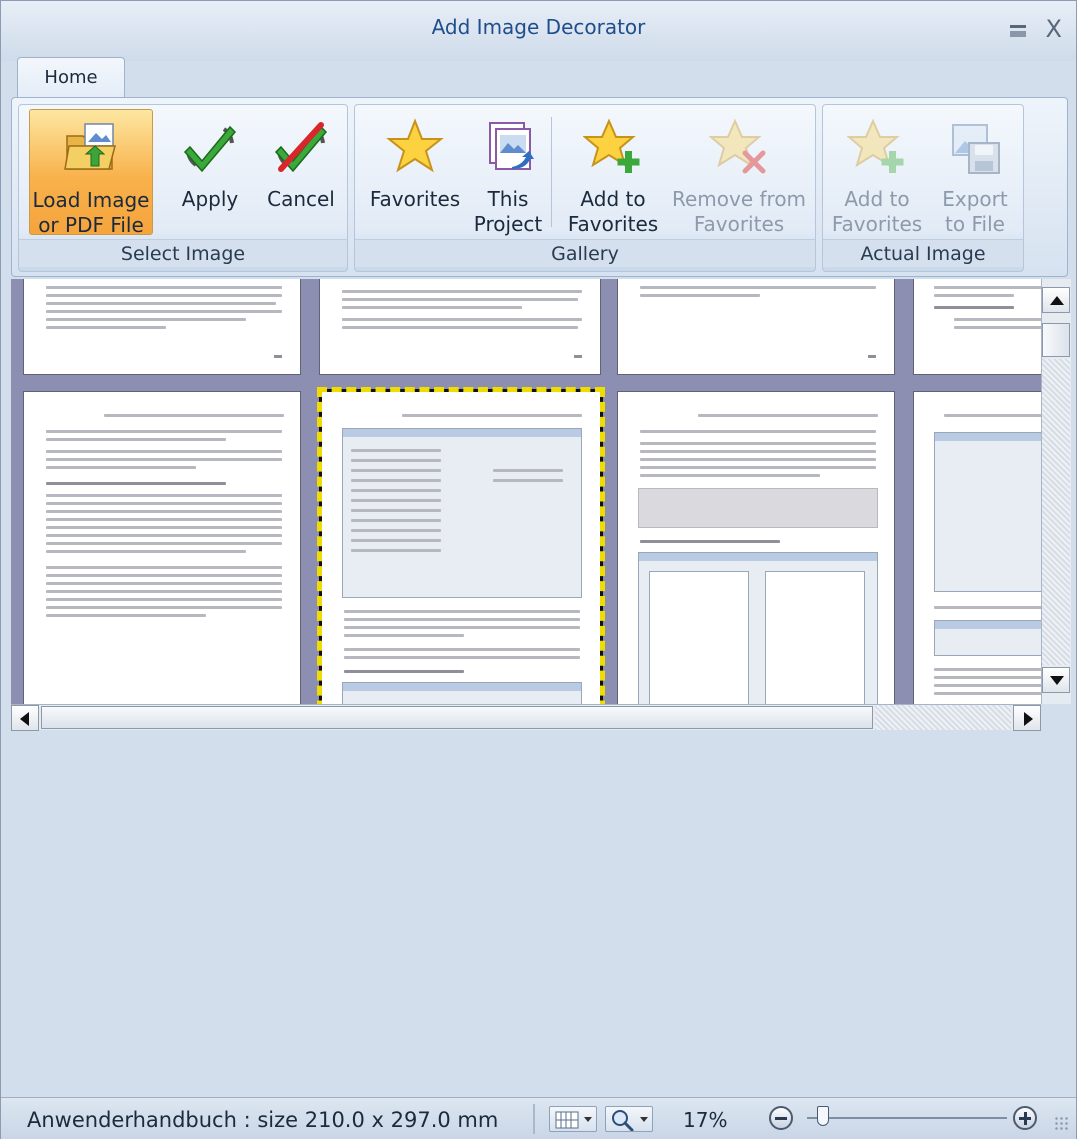  I want to click on page-layout-button, so click(573, 1119).